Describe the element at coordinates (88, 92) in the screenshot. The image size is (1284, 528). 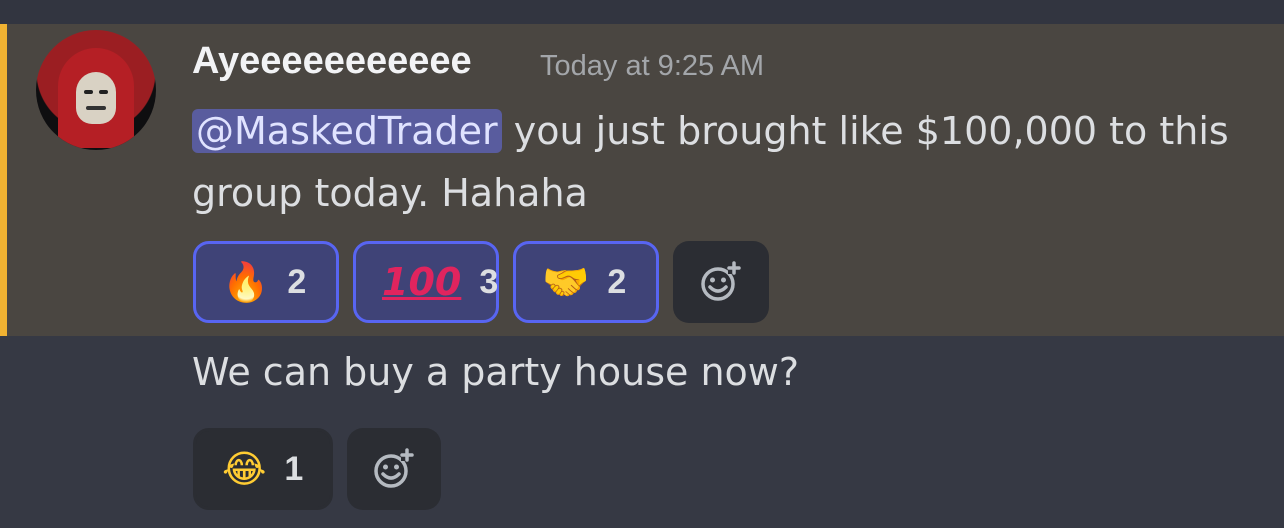
I see `avatar-eye-left` at that location.